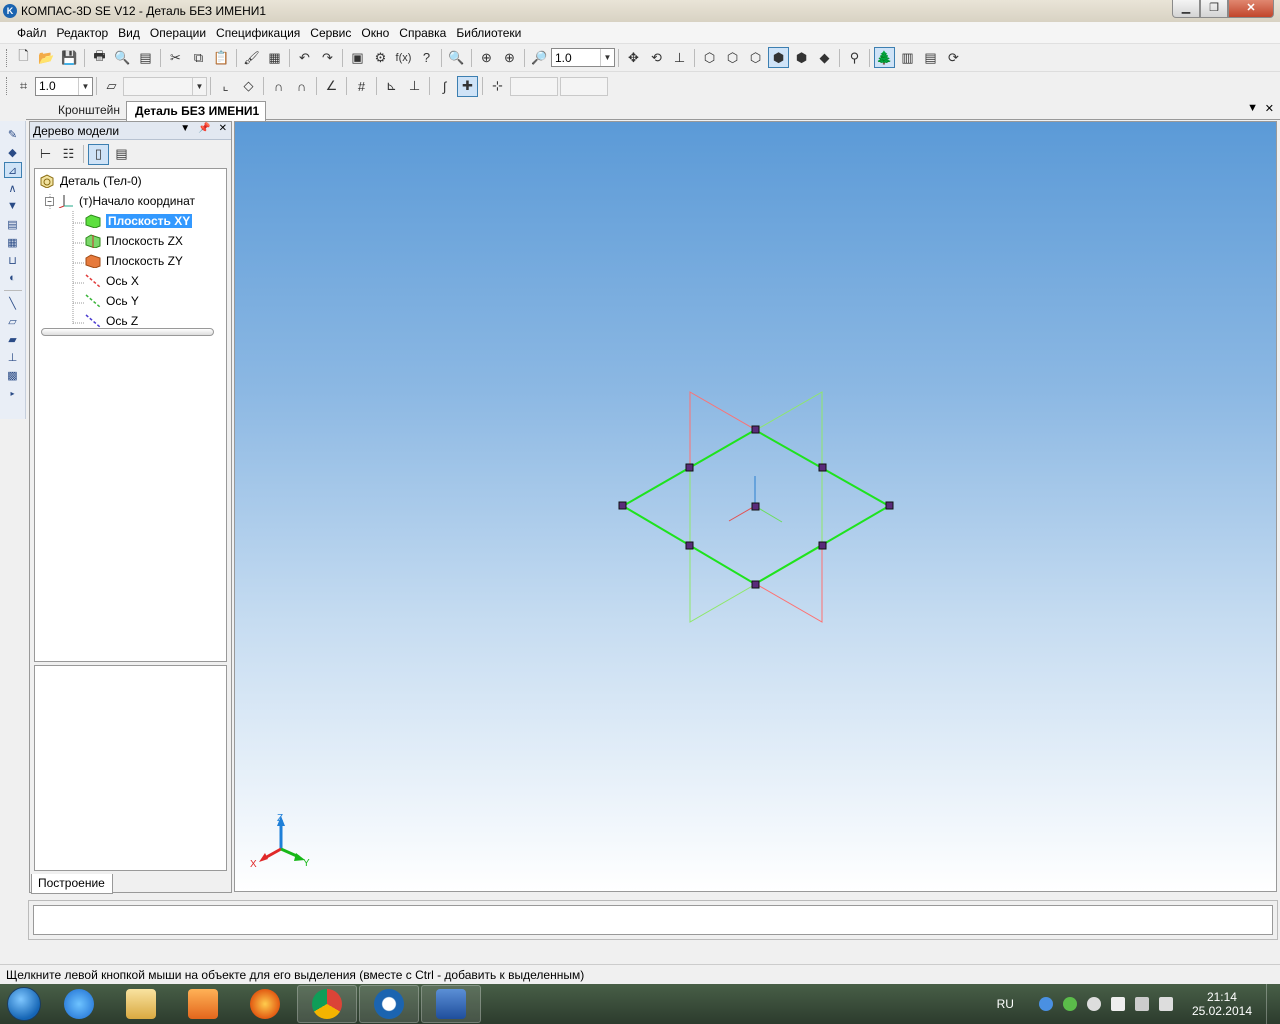  What do you see at coordinates (260, 33) in the screenshot?
I see `menu-specification: Спецификация` at bounding box center [260, 33].